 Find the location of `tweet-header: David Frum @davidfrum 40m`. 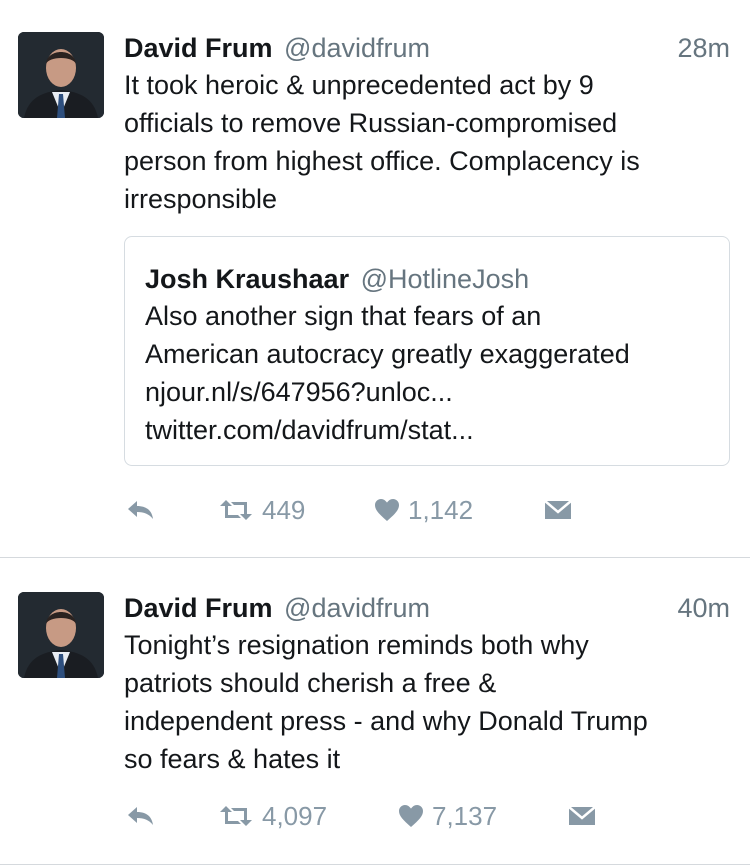

tweet-header: David Frum @davidfrum 40m is located at coordinates (427, 608).